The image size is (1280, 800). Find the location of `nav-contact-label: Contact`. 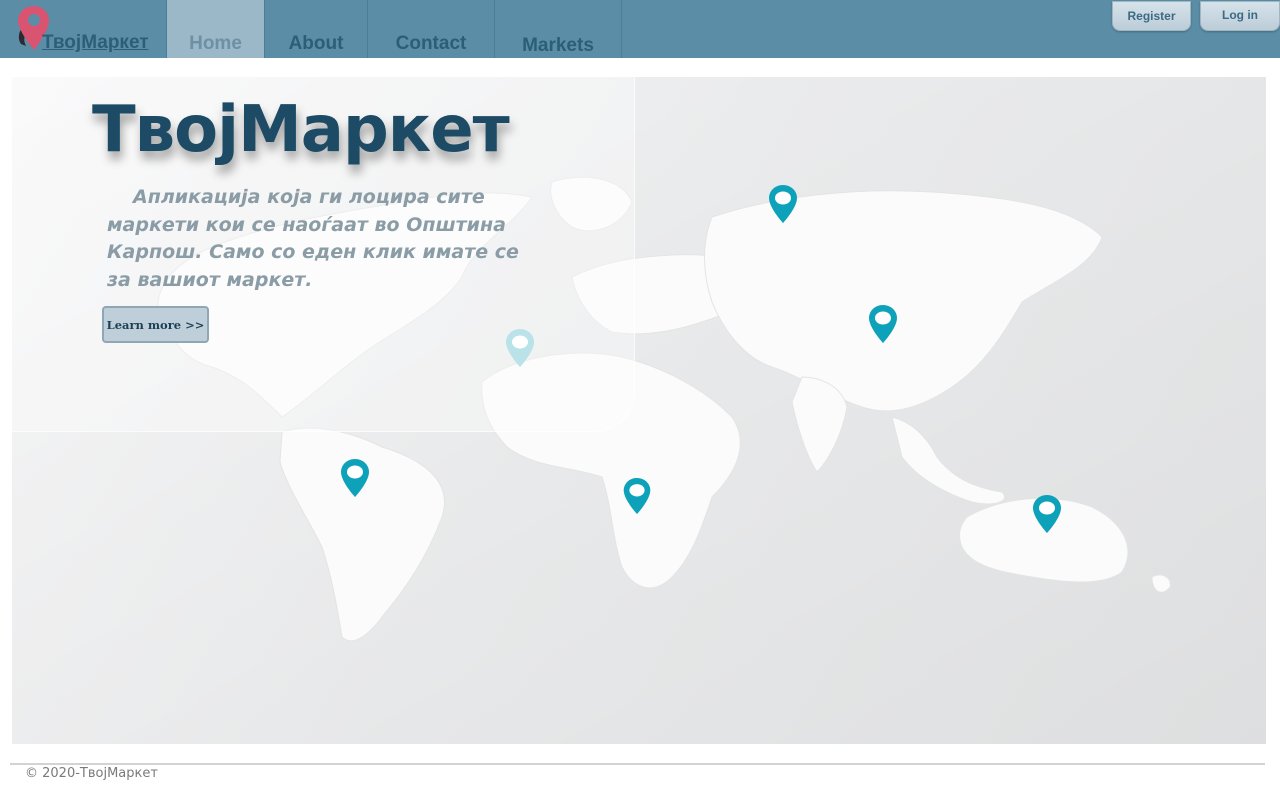

nav-contact-label: Contact is located at coordinates (431, 43).